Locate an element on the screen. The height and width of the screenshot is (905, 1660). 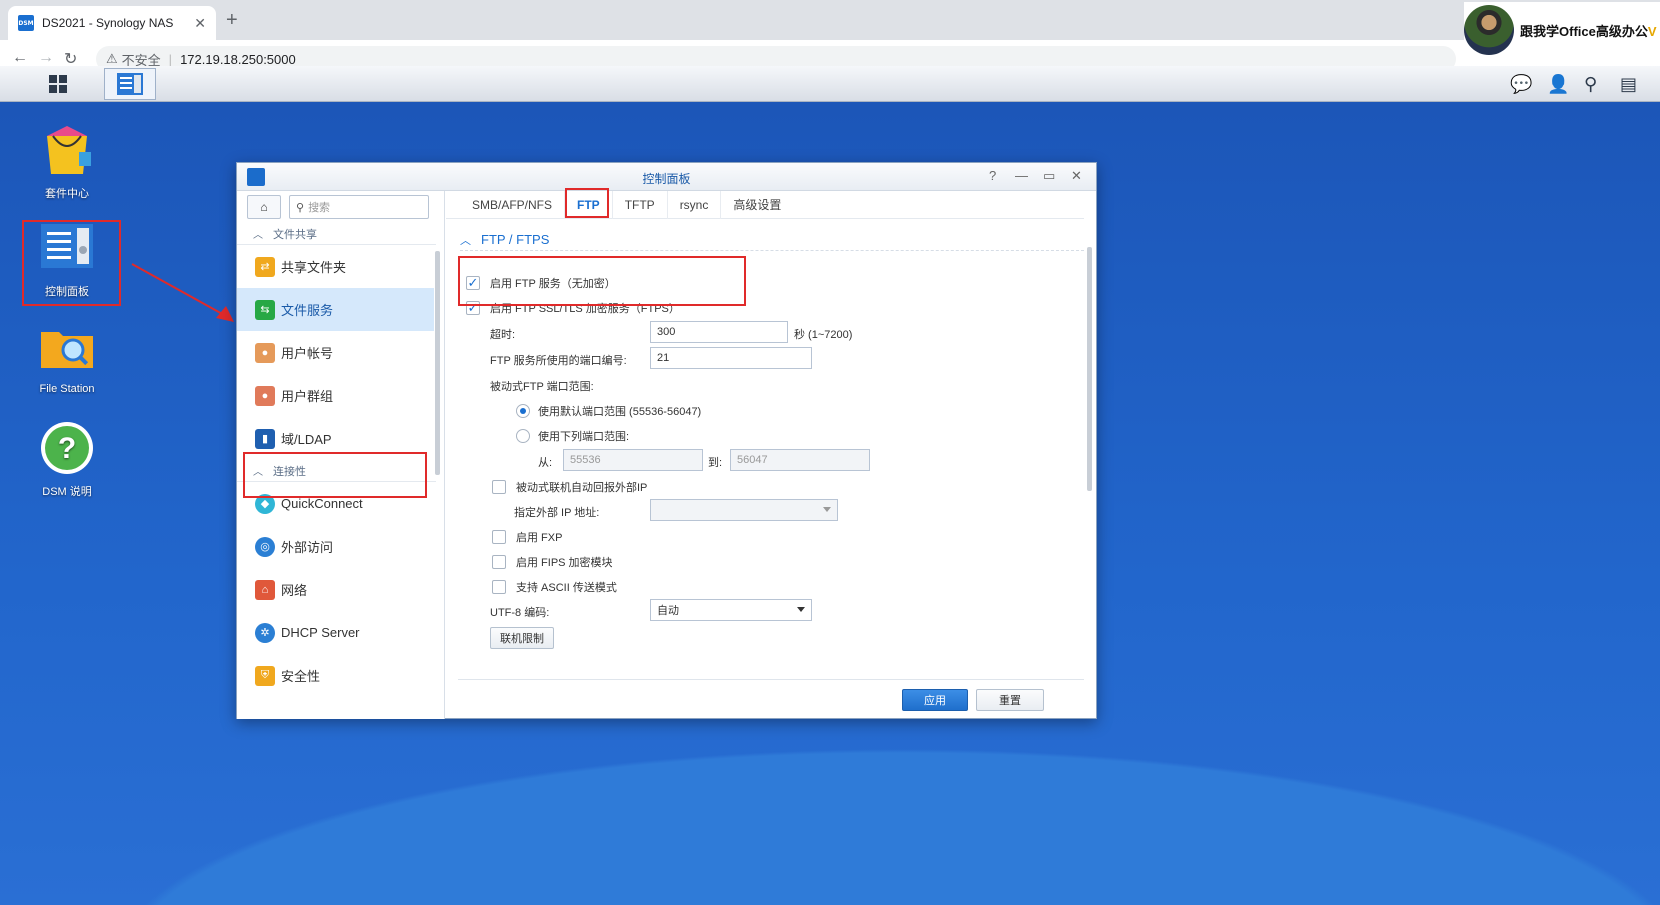
highlight-box-file-services is located at coordinates (335, 475).